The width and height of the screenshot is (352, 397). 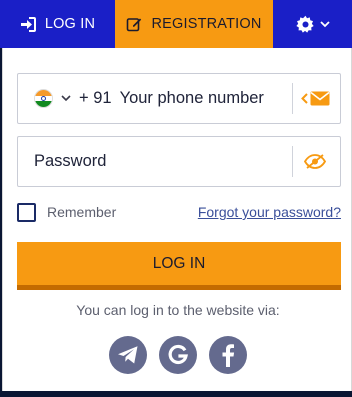 What do you see at coordinates (320, 98) in the screenshot?
I see `envelope-icon` at bounding box center [320, 98].